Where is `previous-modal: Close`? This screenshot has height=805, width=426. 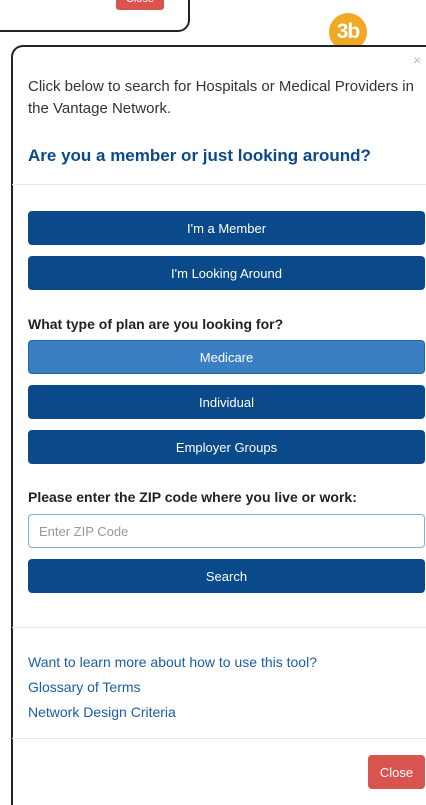 previous-modal: Close is located at coordinates (95, 16).